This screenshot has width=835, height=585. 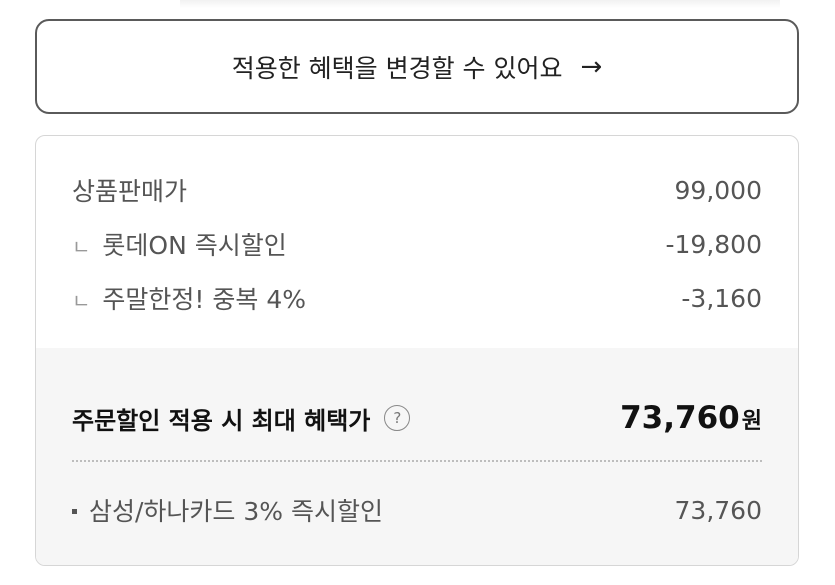 I want to click on card-discount-value: 73,760, so click(x=718, y=510).